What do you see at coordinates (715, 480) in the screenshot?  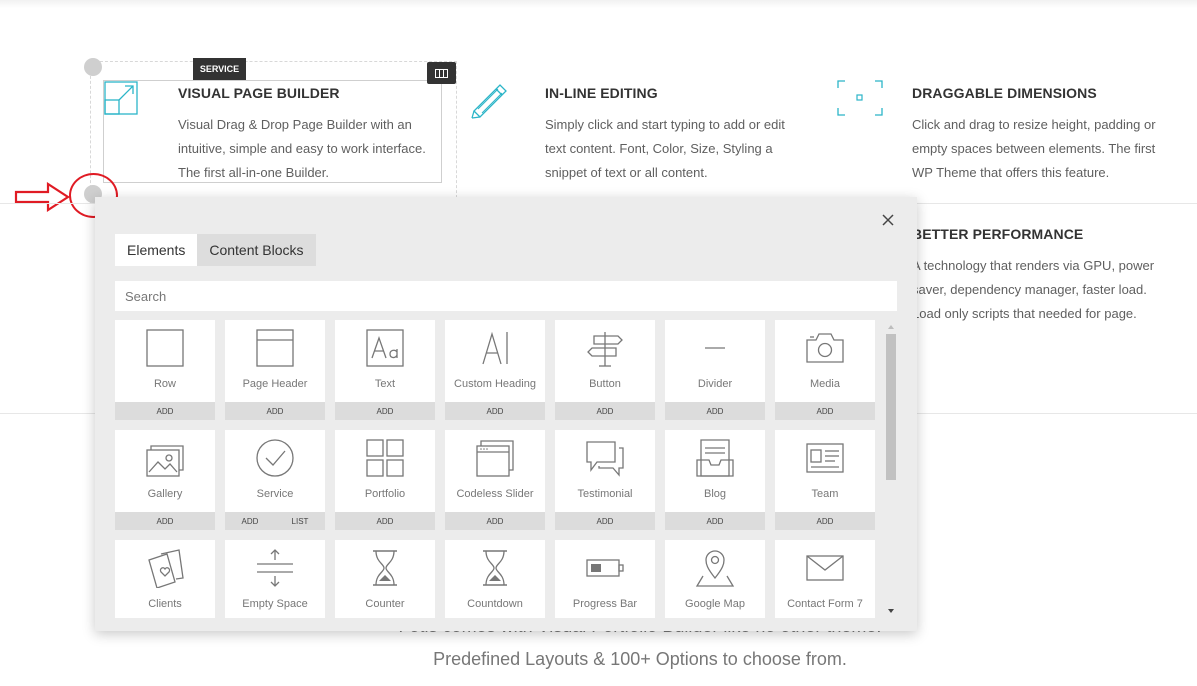 I see `element-card-blog: Blog ADD` at bounding box center [715, 480].